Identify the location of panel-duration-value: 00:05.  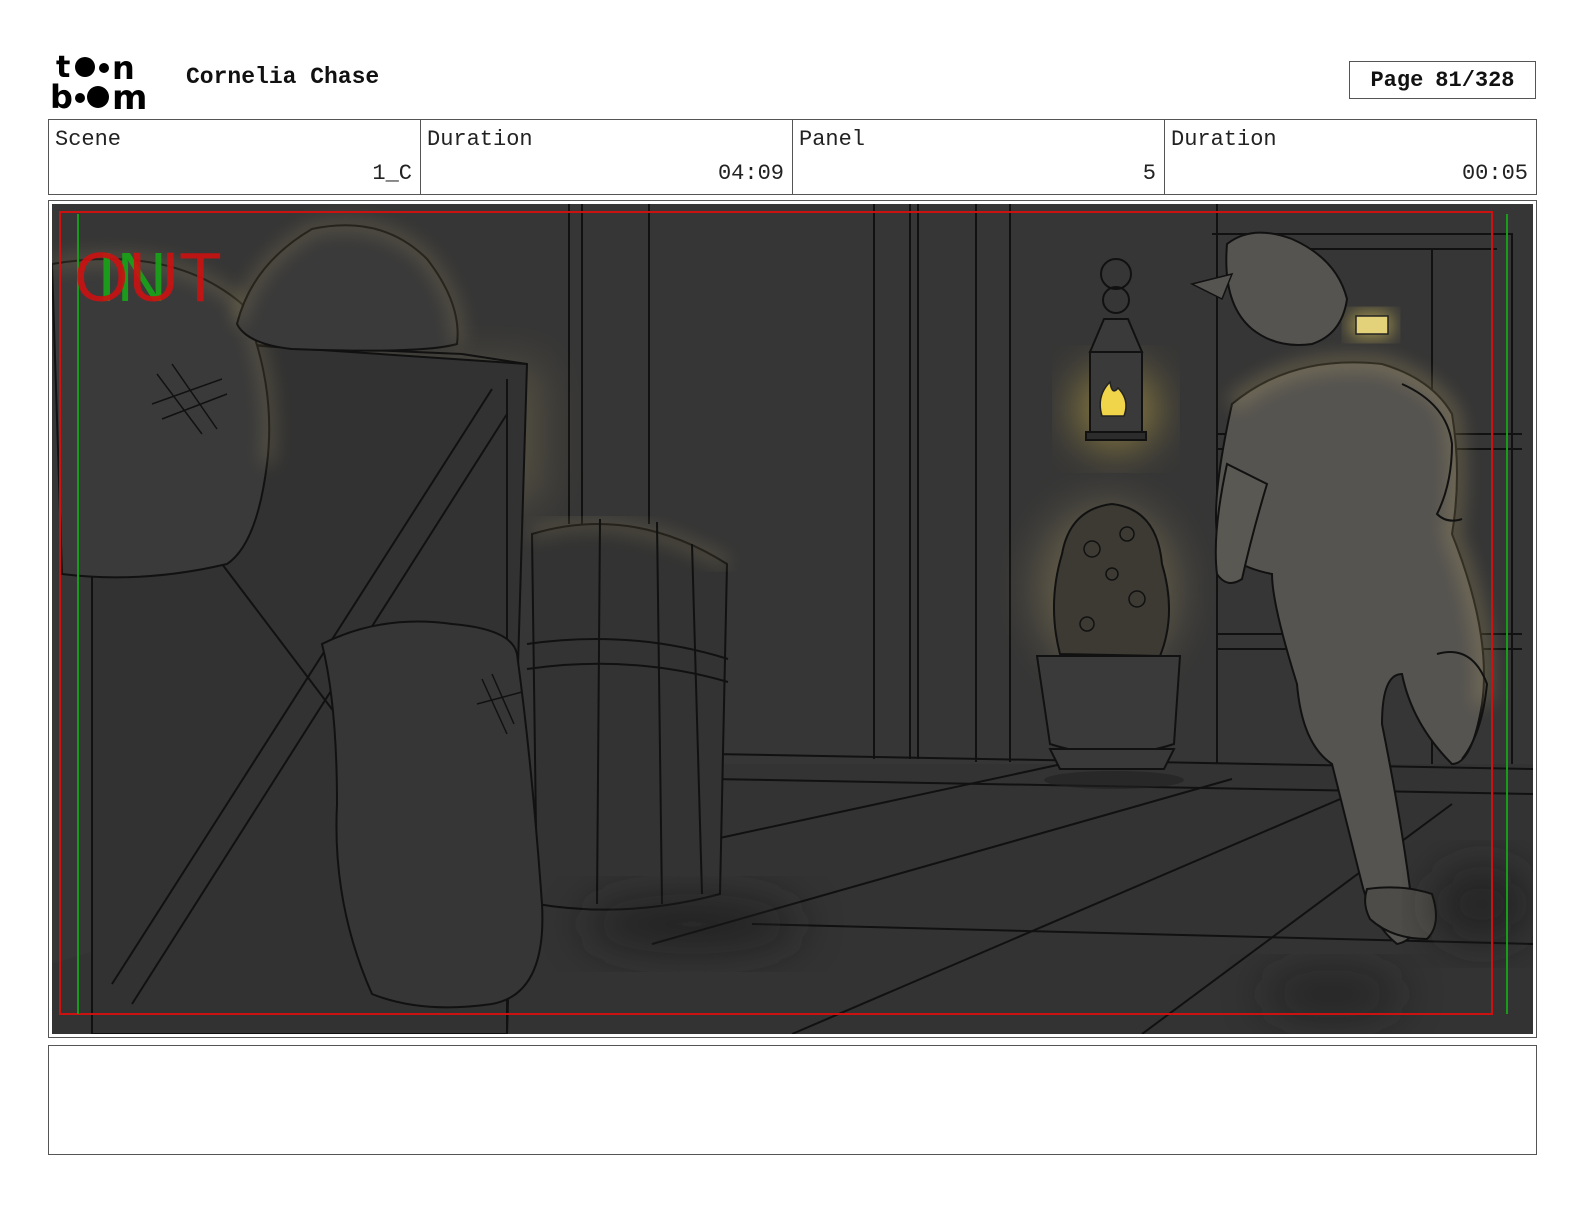
(1494, 173).